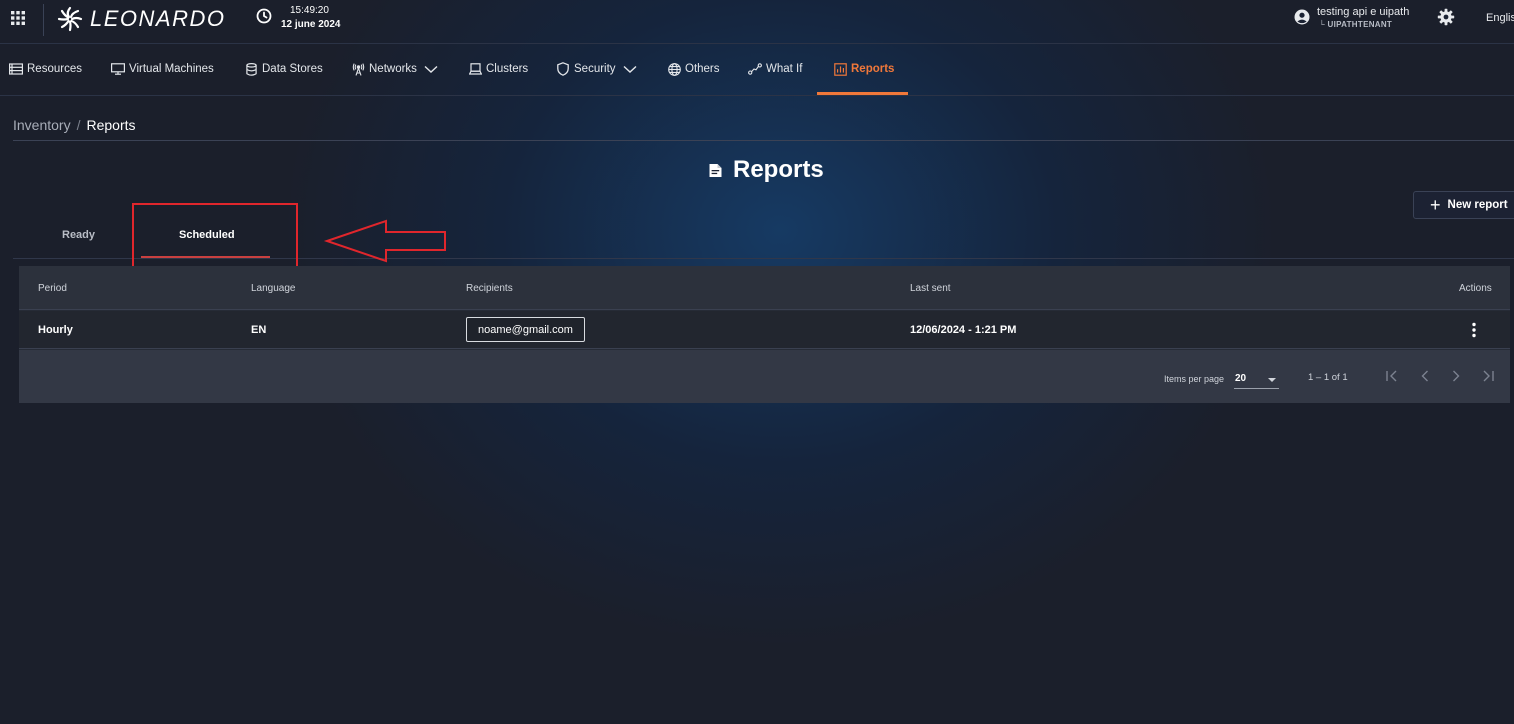  I want to click on breadcrumb-inventory: Inventory, so click(42, 125).